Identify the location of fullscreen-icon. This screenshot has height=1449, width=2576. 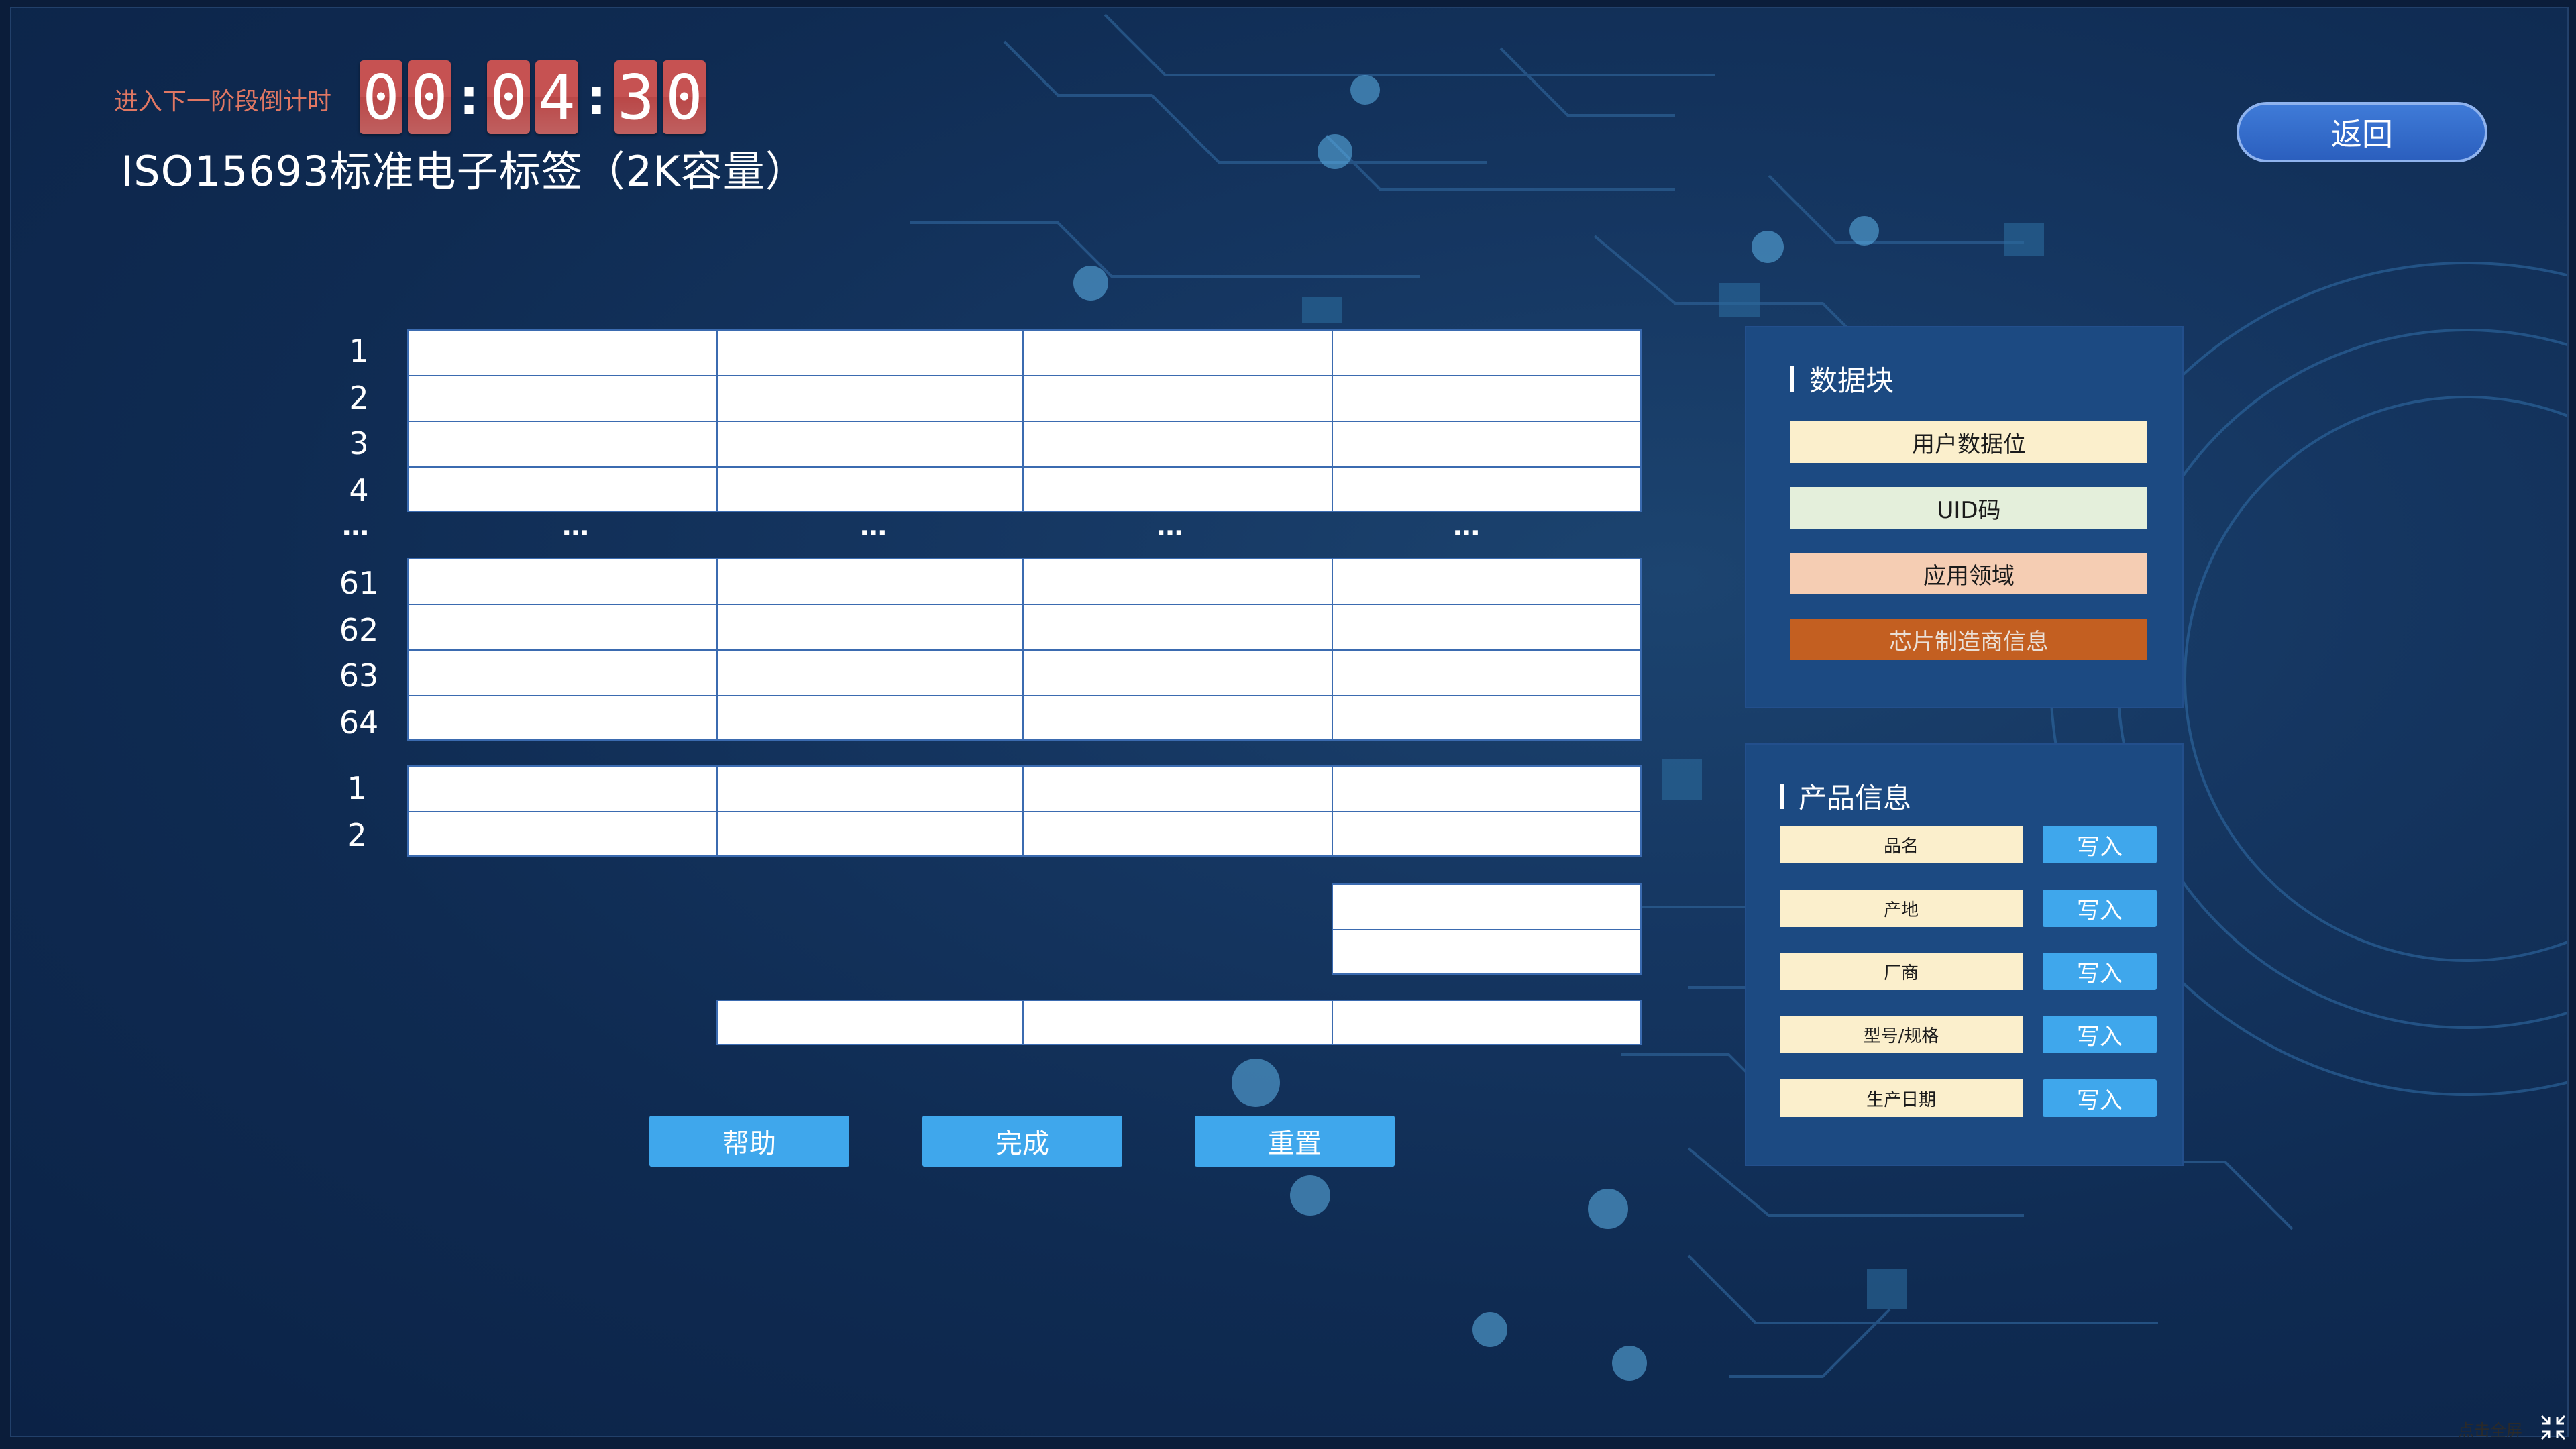
(2553, 1427).